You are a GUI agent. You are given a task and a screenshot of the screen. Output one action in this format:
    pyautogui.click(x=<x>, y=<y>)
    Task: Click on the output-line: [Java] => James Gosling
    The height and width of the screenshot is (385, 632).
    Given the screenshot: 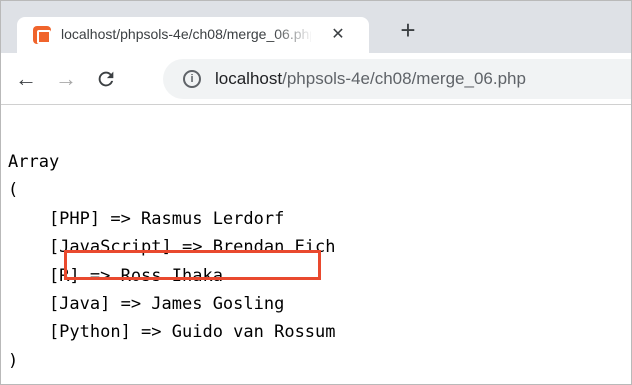 What is the action you would take?
    pyautogui.click(x=146, y=303)
    